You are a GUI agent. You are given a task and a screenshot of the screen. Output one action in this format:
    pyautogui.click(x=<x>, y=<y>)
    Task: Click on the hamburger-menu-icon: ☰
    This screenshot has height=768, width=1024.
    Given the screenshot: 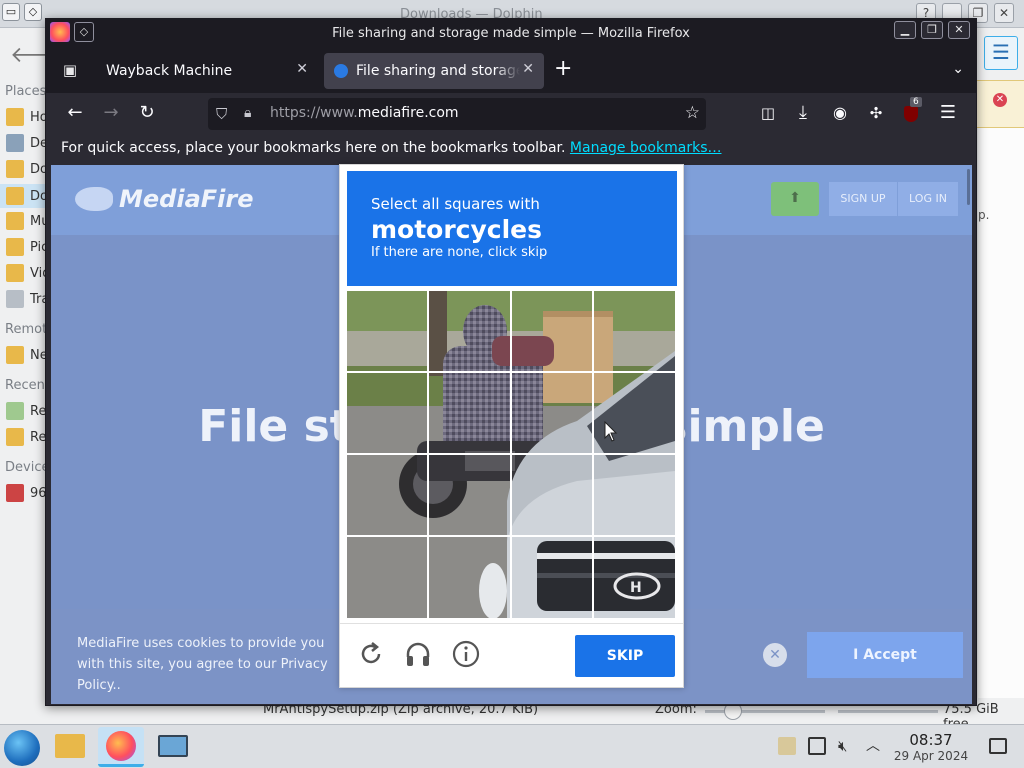 What is the action you would take?
    pyautogui.click(x=1001, y=53)
    